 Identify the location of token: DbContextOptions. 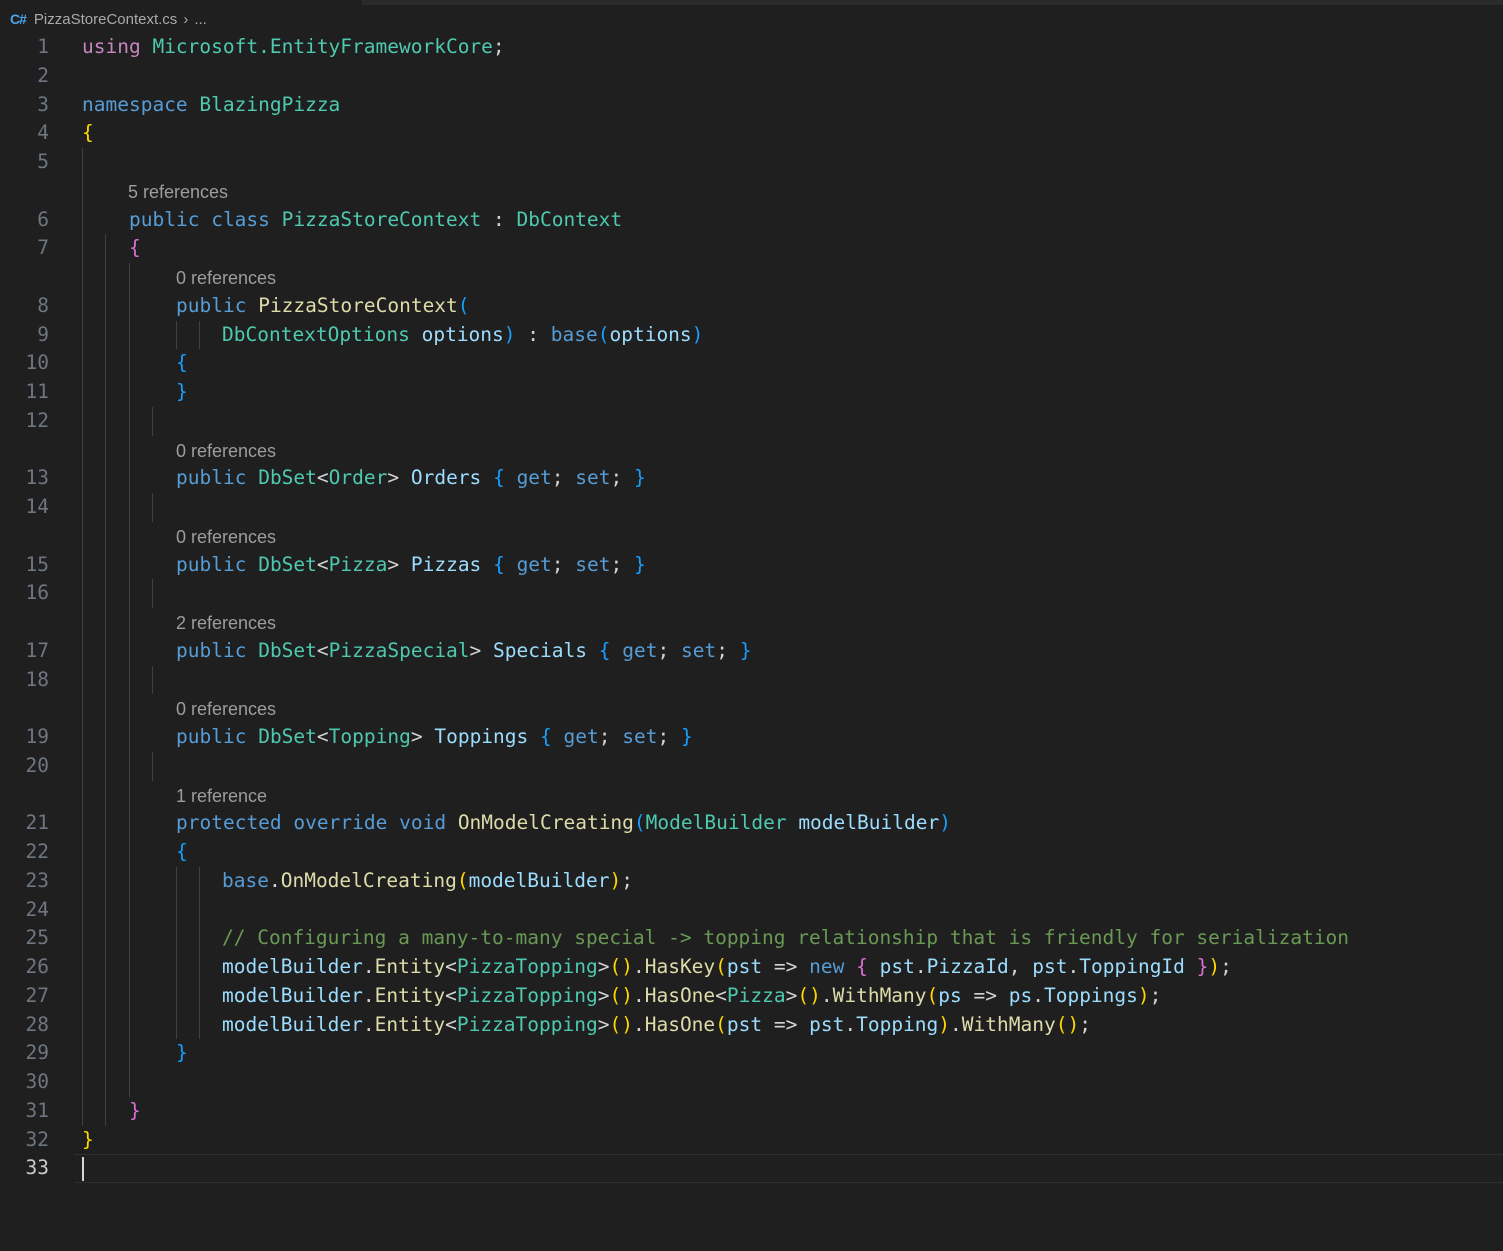
(316, 334).